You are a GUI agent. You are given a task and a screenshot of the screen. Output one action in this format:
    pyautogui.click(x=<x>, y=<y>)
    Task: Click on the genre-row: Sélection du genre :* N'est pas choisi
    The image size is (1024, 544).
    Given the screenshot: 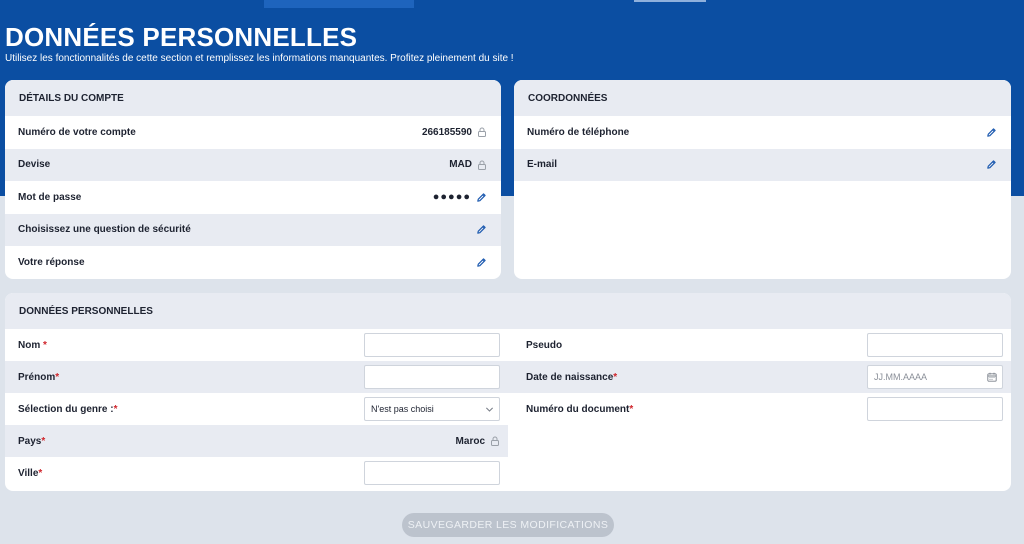 What is the action you would take?
    pyautogui.click(x=256, y=409)
    